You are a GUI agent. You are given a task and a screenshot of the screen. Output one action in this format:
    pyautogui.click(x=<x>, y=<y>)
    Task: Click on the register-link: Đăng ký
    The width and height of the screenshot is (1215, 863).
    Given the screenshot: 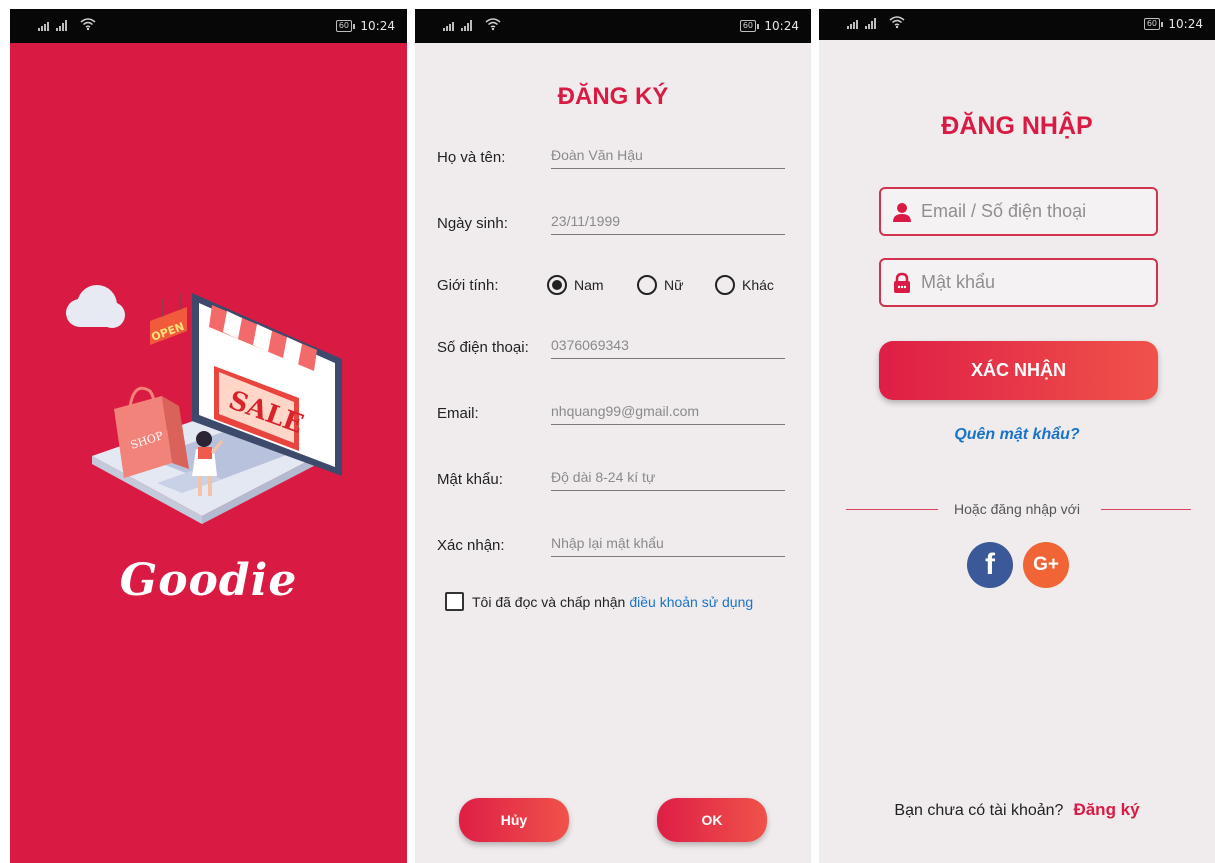 What is the action you would take?
    pyautogui.click(x=1106, y=809)
    